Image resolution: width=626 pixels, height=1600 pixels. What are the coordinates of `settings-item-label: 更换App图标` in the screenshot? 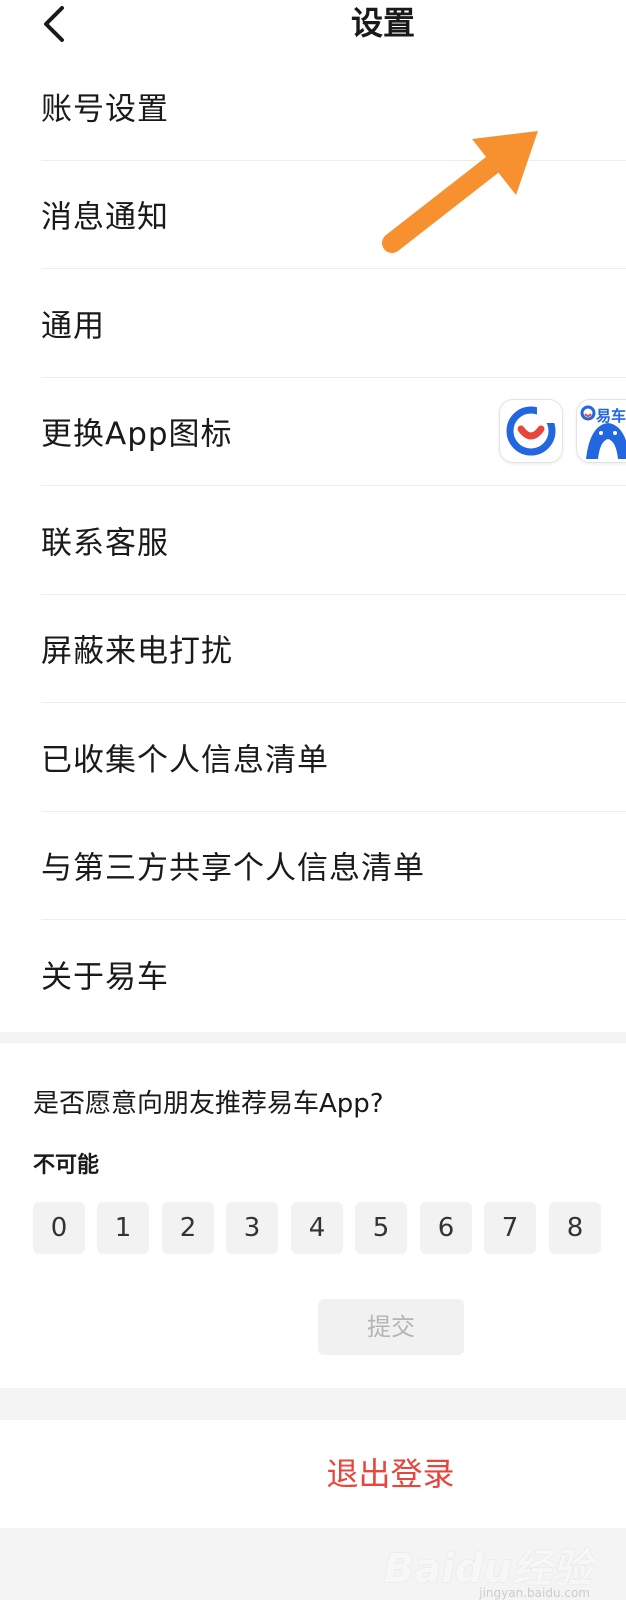 It's located at (137, 434).